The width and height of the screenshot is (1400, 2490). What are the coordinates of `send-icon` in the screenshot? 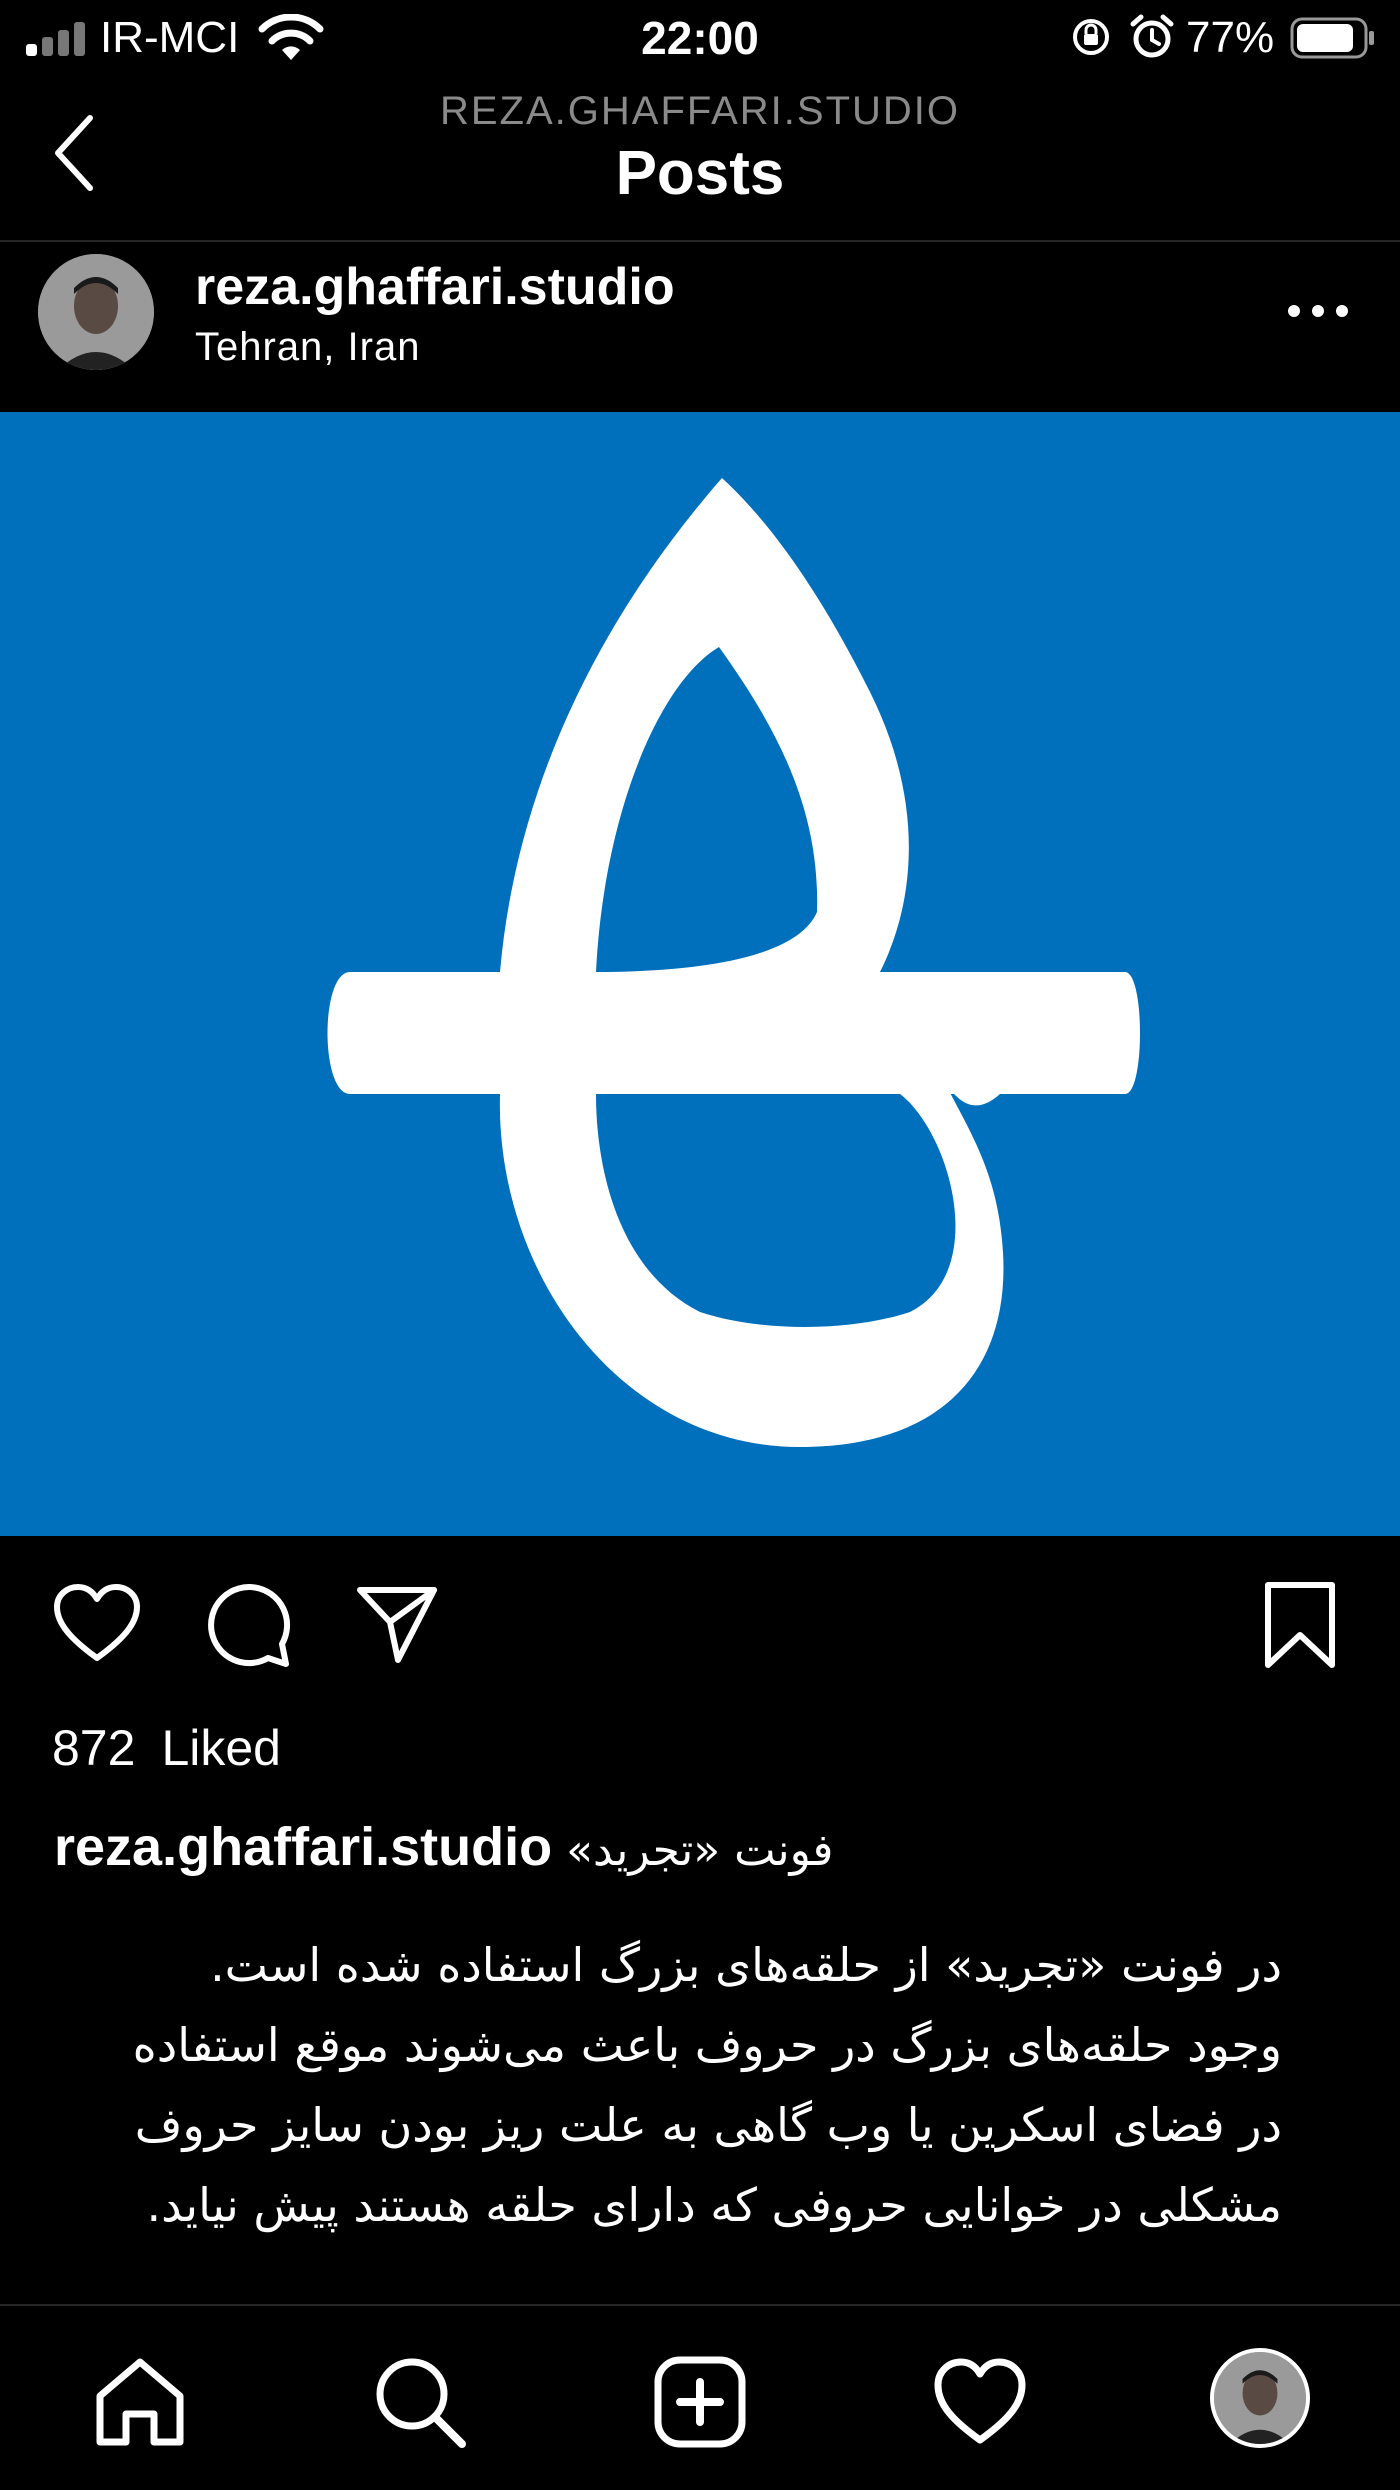 It's located at (397, 1625).